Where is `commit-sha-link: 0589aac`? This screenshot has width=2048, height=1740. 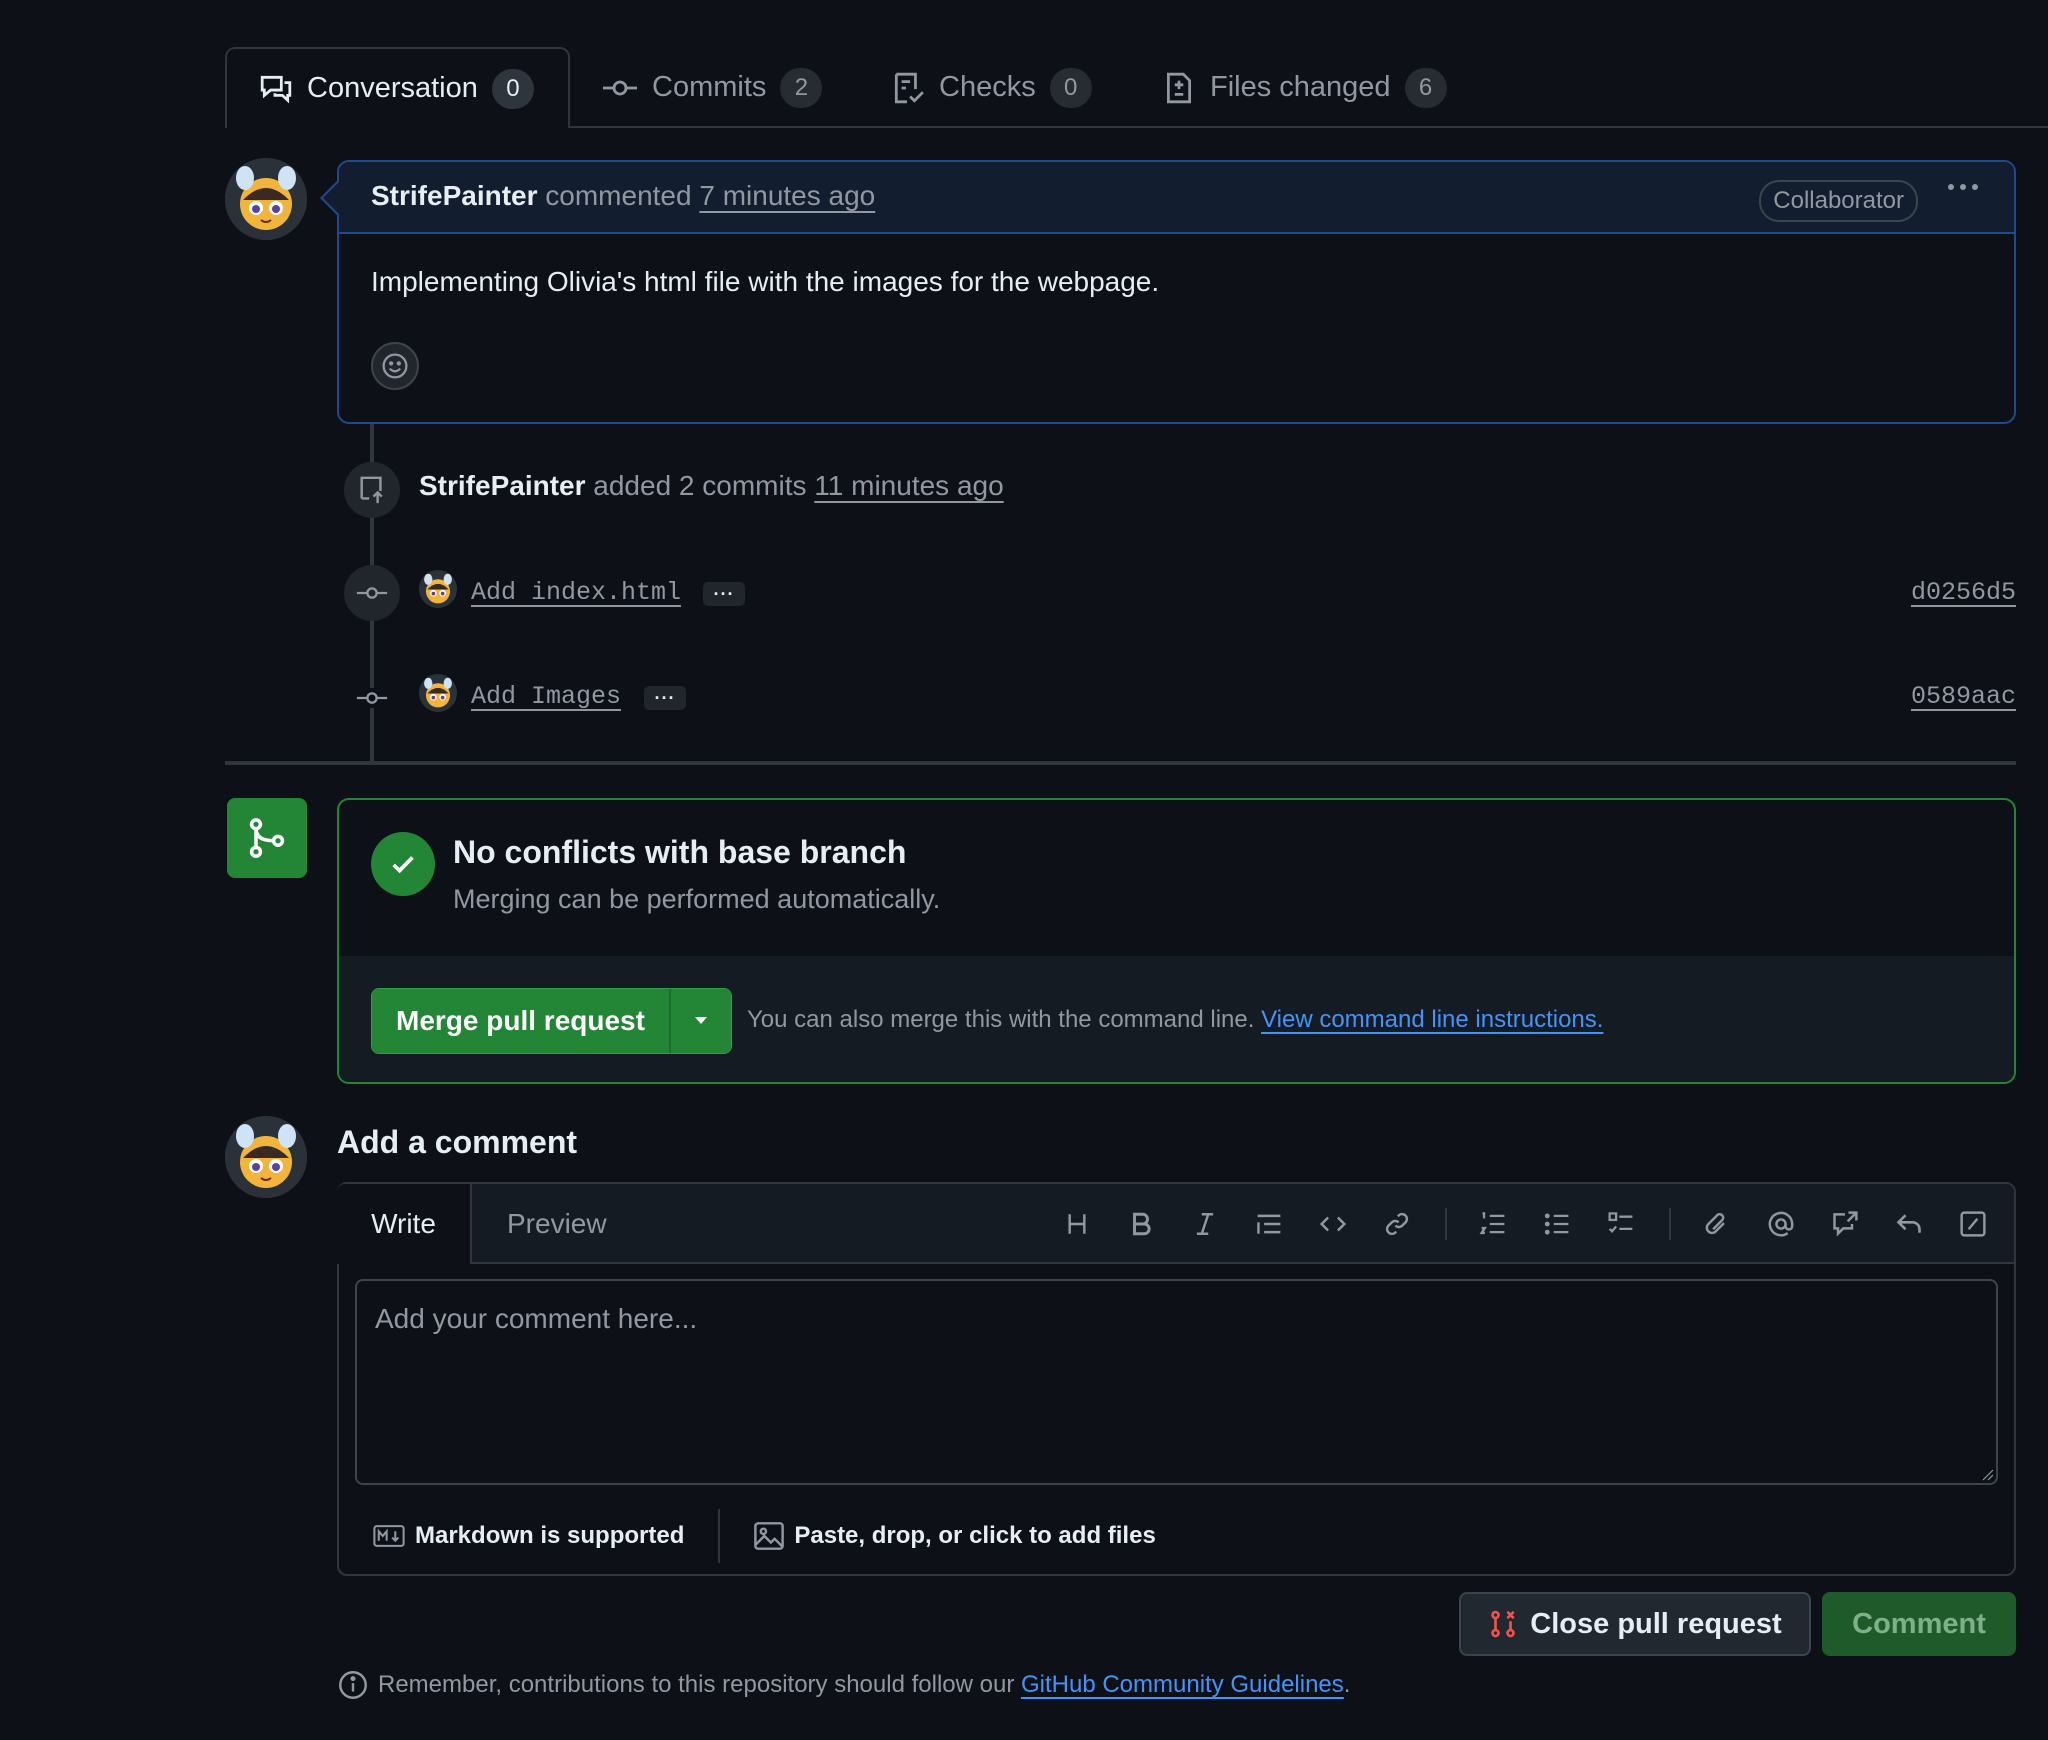 commit-sha-link: 0589aac is located at coordinates (1963, 696).